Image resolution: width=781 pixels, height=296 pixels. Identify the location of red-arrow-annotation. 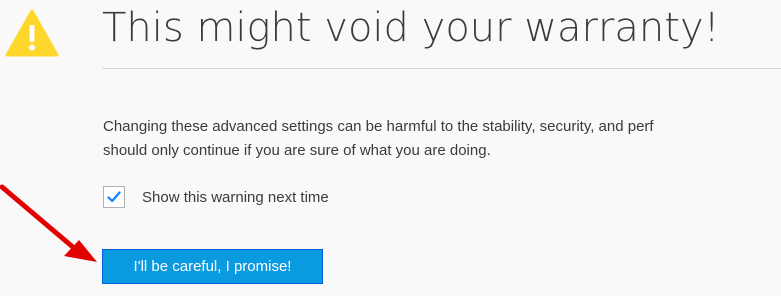
(48, 223).